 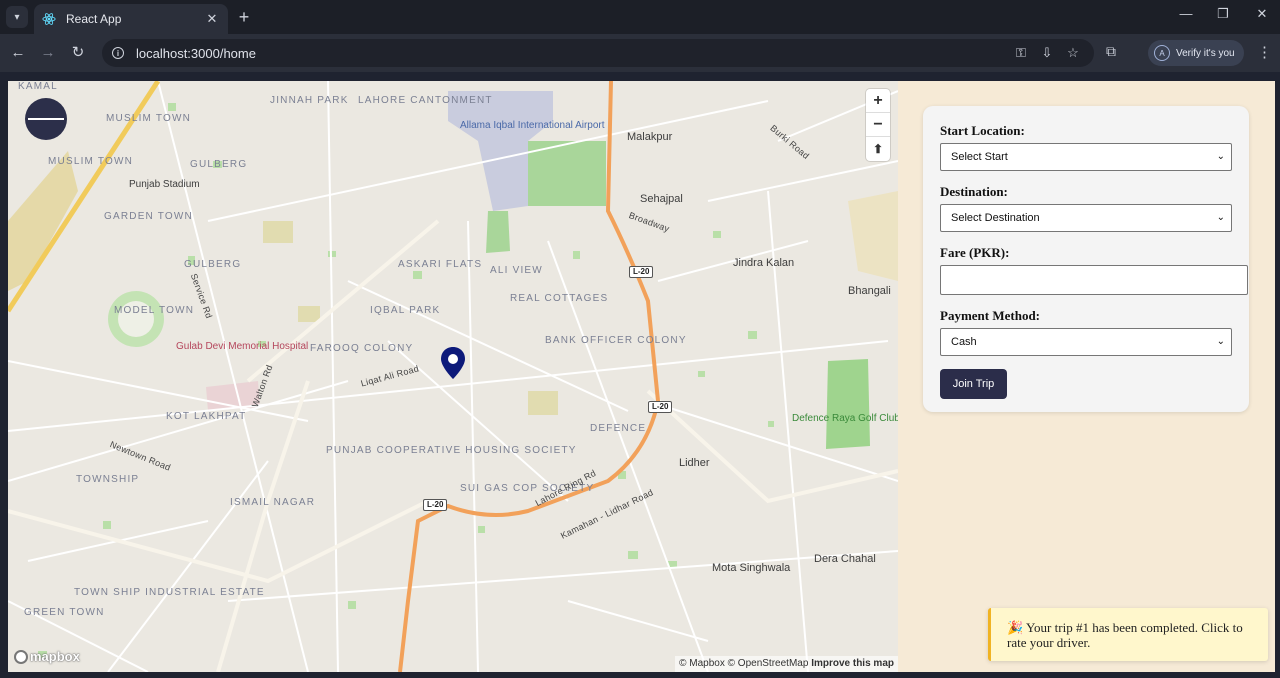 What do you see at coordinates (453, 363) in the screenshot?
I see `location-pin-icon` at bounding box center [453, 363].